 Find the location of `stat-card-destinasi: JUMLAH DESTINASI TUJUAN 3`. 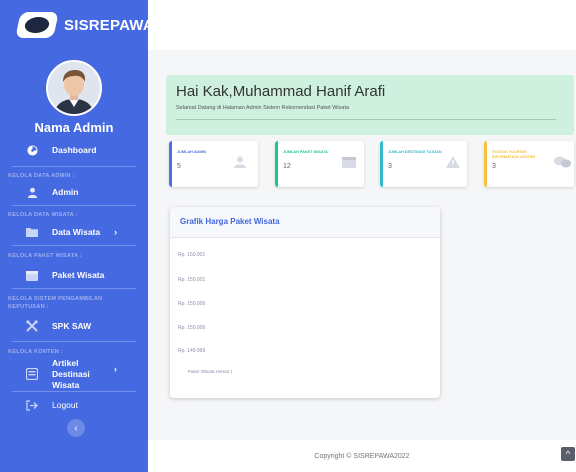

stat-card-destinasi: JUMLAH DESTINASI TUJUAN 3 is located at coordinates (423, 164).